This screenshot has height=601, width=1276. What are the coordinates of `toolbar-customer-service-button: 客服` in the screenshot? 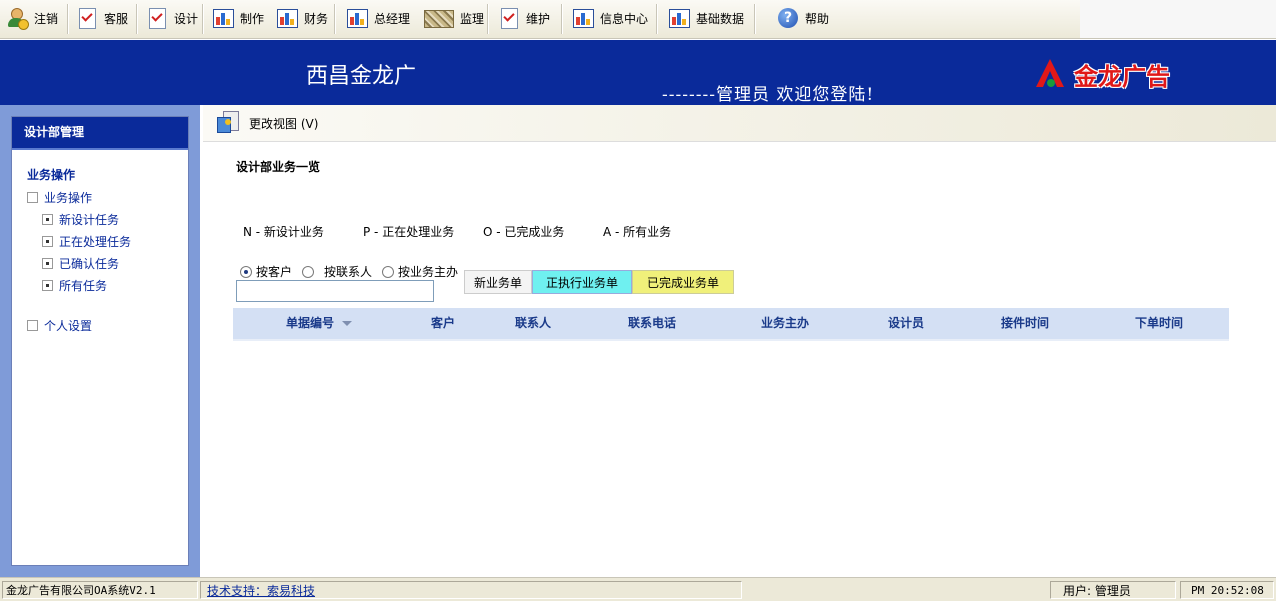 It's located at (102, 18).